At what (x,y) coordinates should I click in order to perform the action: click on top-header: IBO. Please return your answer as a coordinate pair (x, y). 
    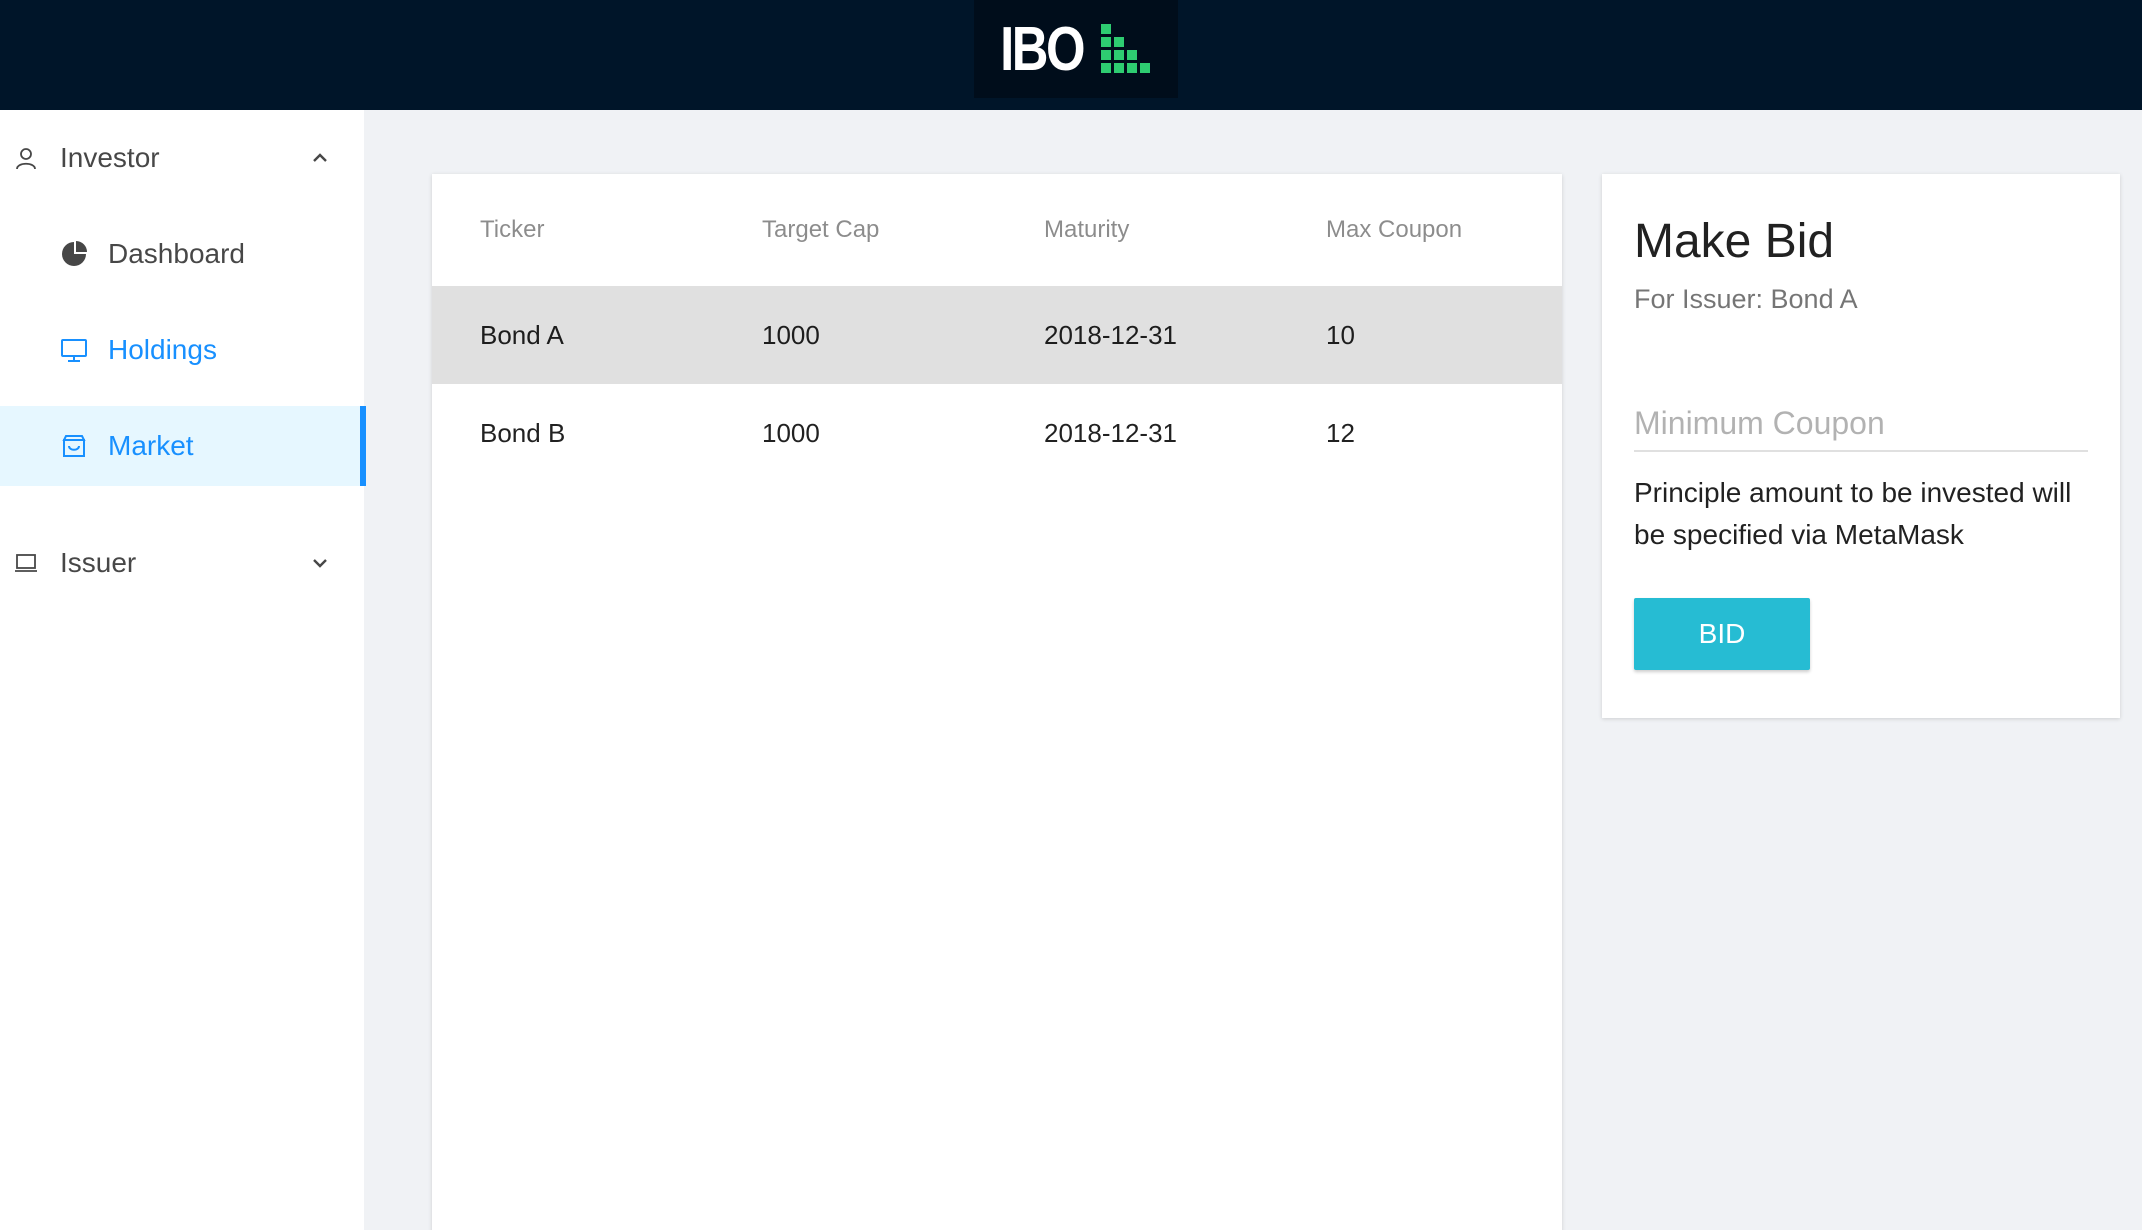
    Looking at the image, I should click on (1071, 55).